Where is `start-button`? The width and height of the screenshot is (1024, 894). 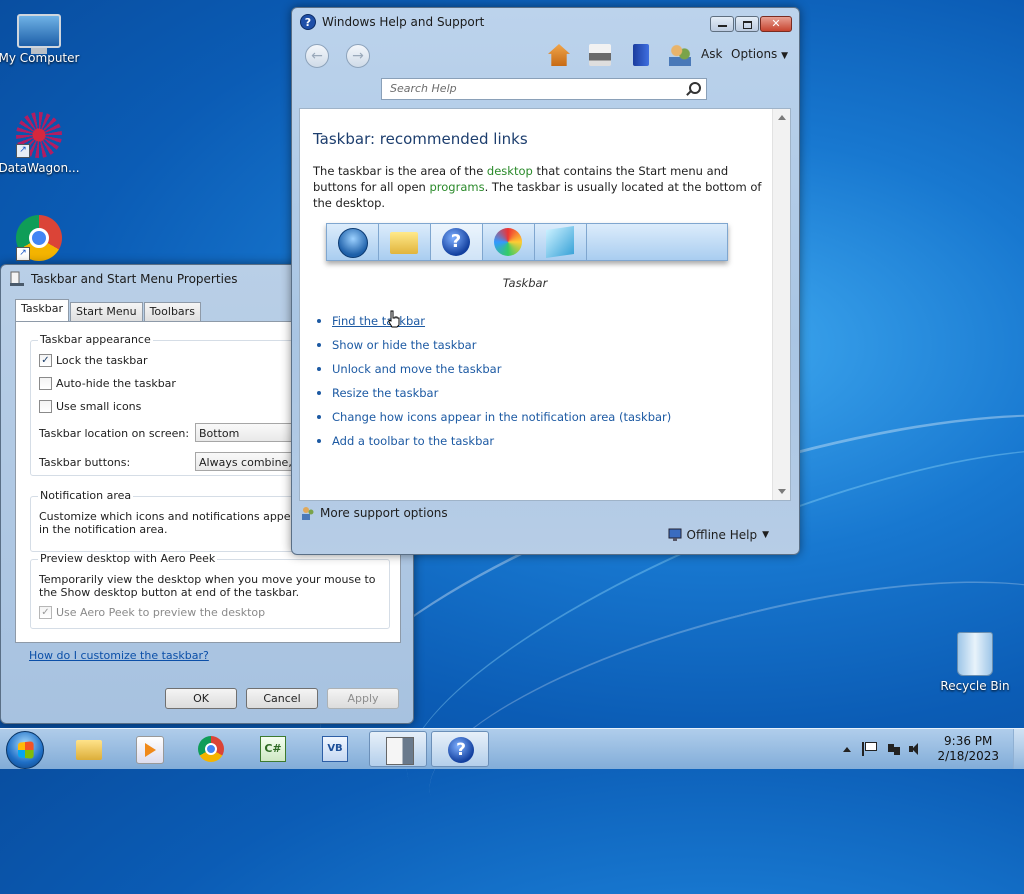 start-button is located at coordinates (25, 750).